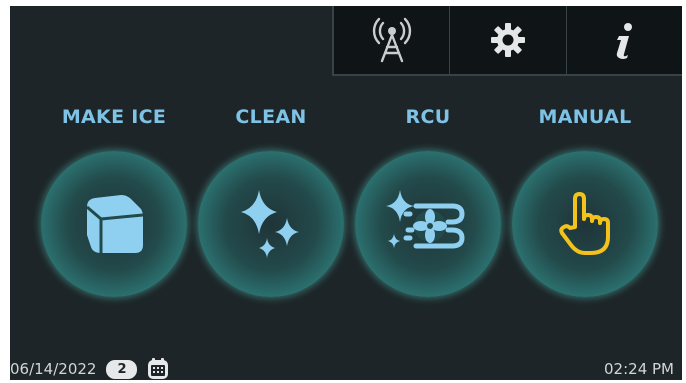 The image size is (686, 383). I want to click on remote-condenser-fan-icon, so click(425, 219).